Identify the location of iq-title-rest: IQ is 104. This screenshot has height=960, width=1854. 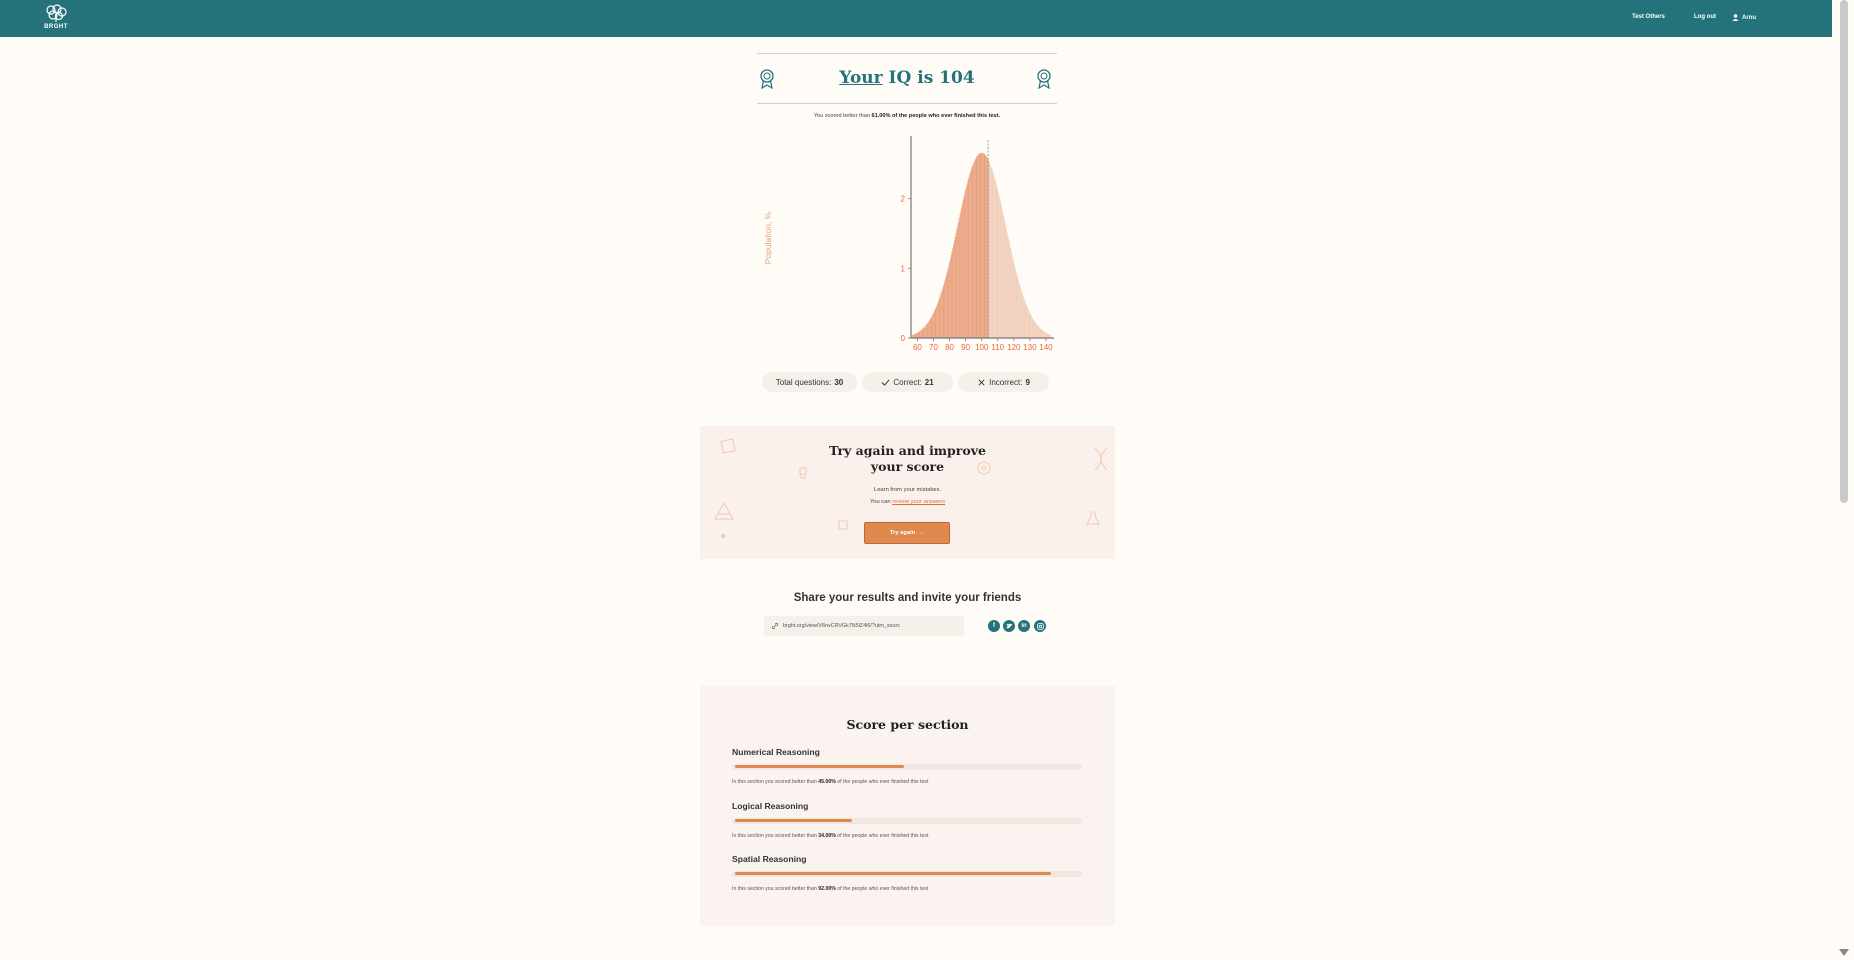
(928, 78).